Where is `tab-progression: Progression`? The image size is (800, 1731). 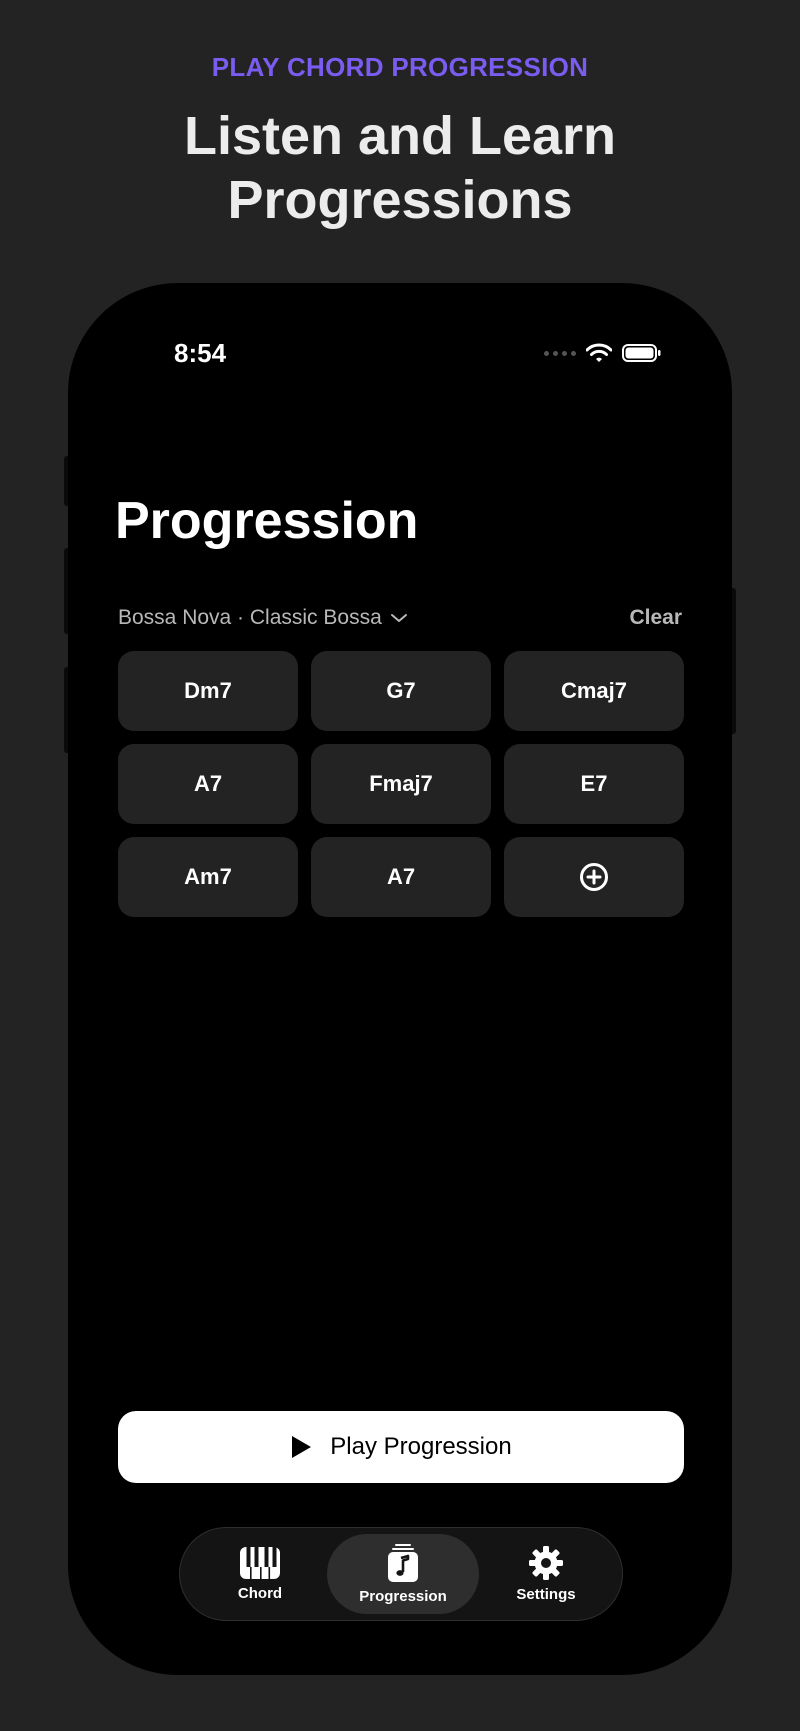 tab-progression: Progression is located at coordinates (403, 1574).